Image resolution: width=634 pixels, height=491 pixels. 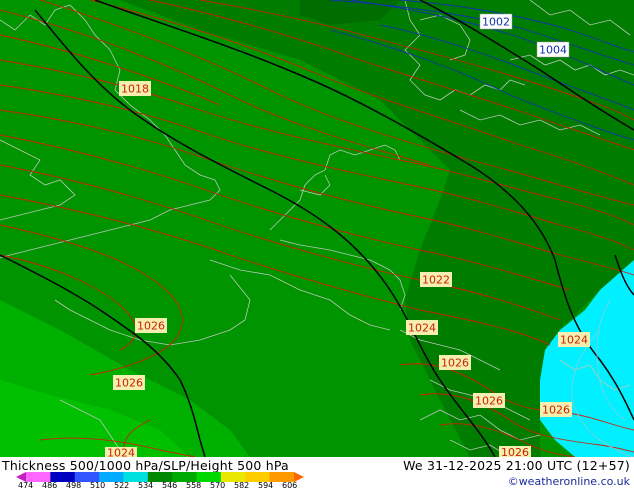 What do you see at coordinates (26, 485) in the screenshot?
I see `colorbar-tick-label: 474` at bounding box center [26, 485].